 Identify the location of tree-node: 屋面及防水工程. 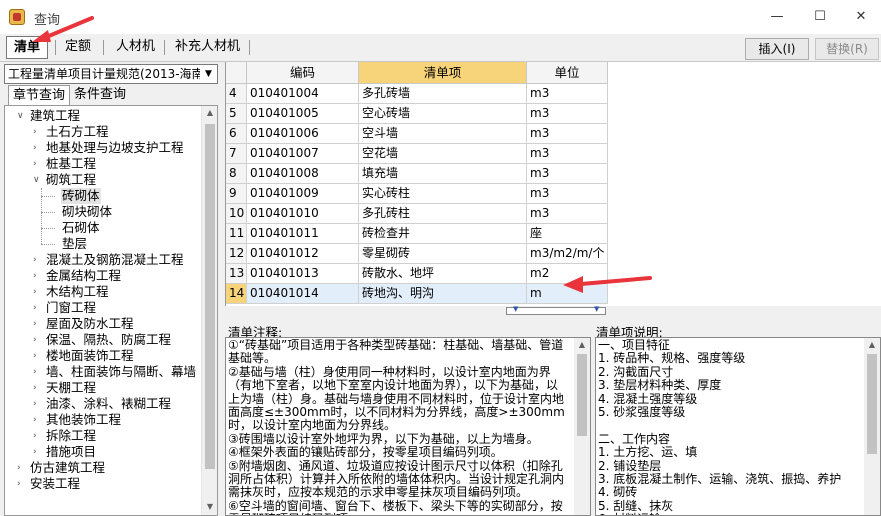
(90, 324).